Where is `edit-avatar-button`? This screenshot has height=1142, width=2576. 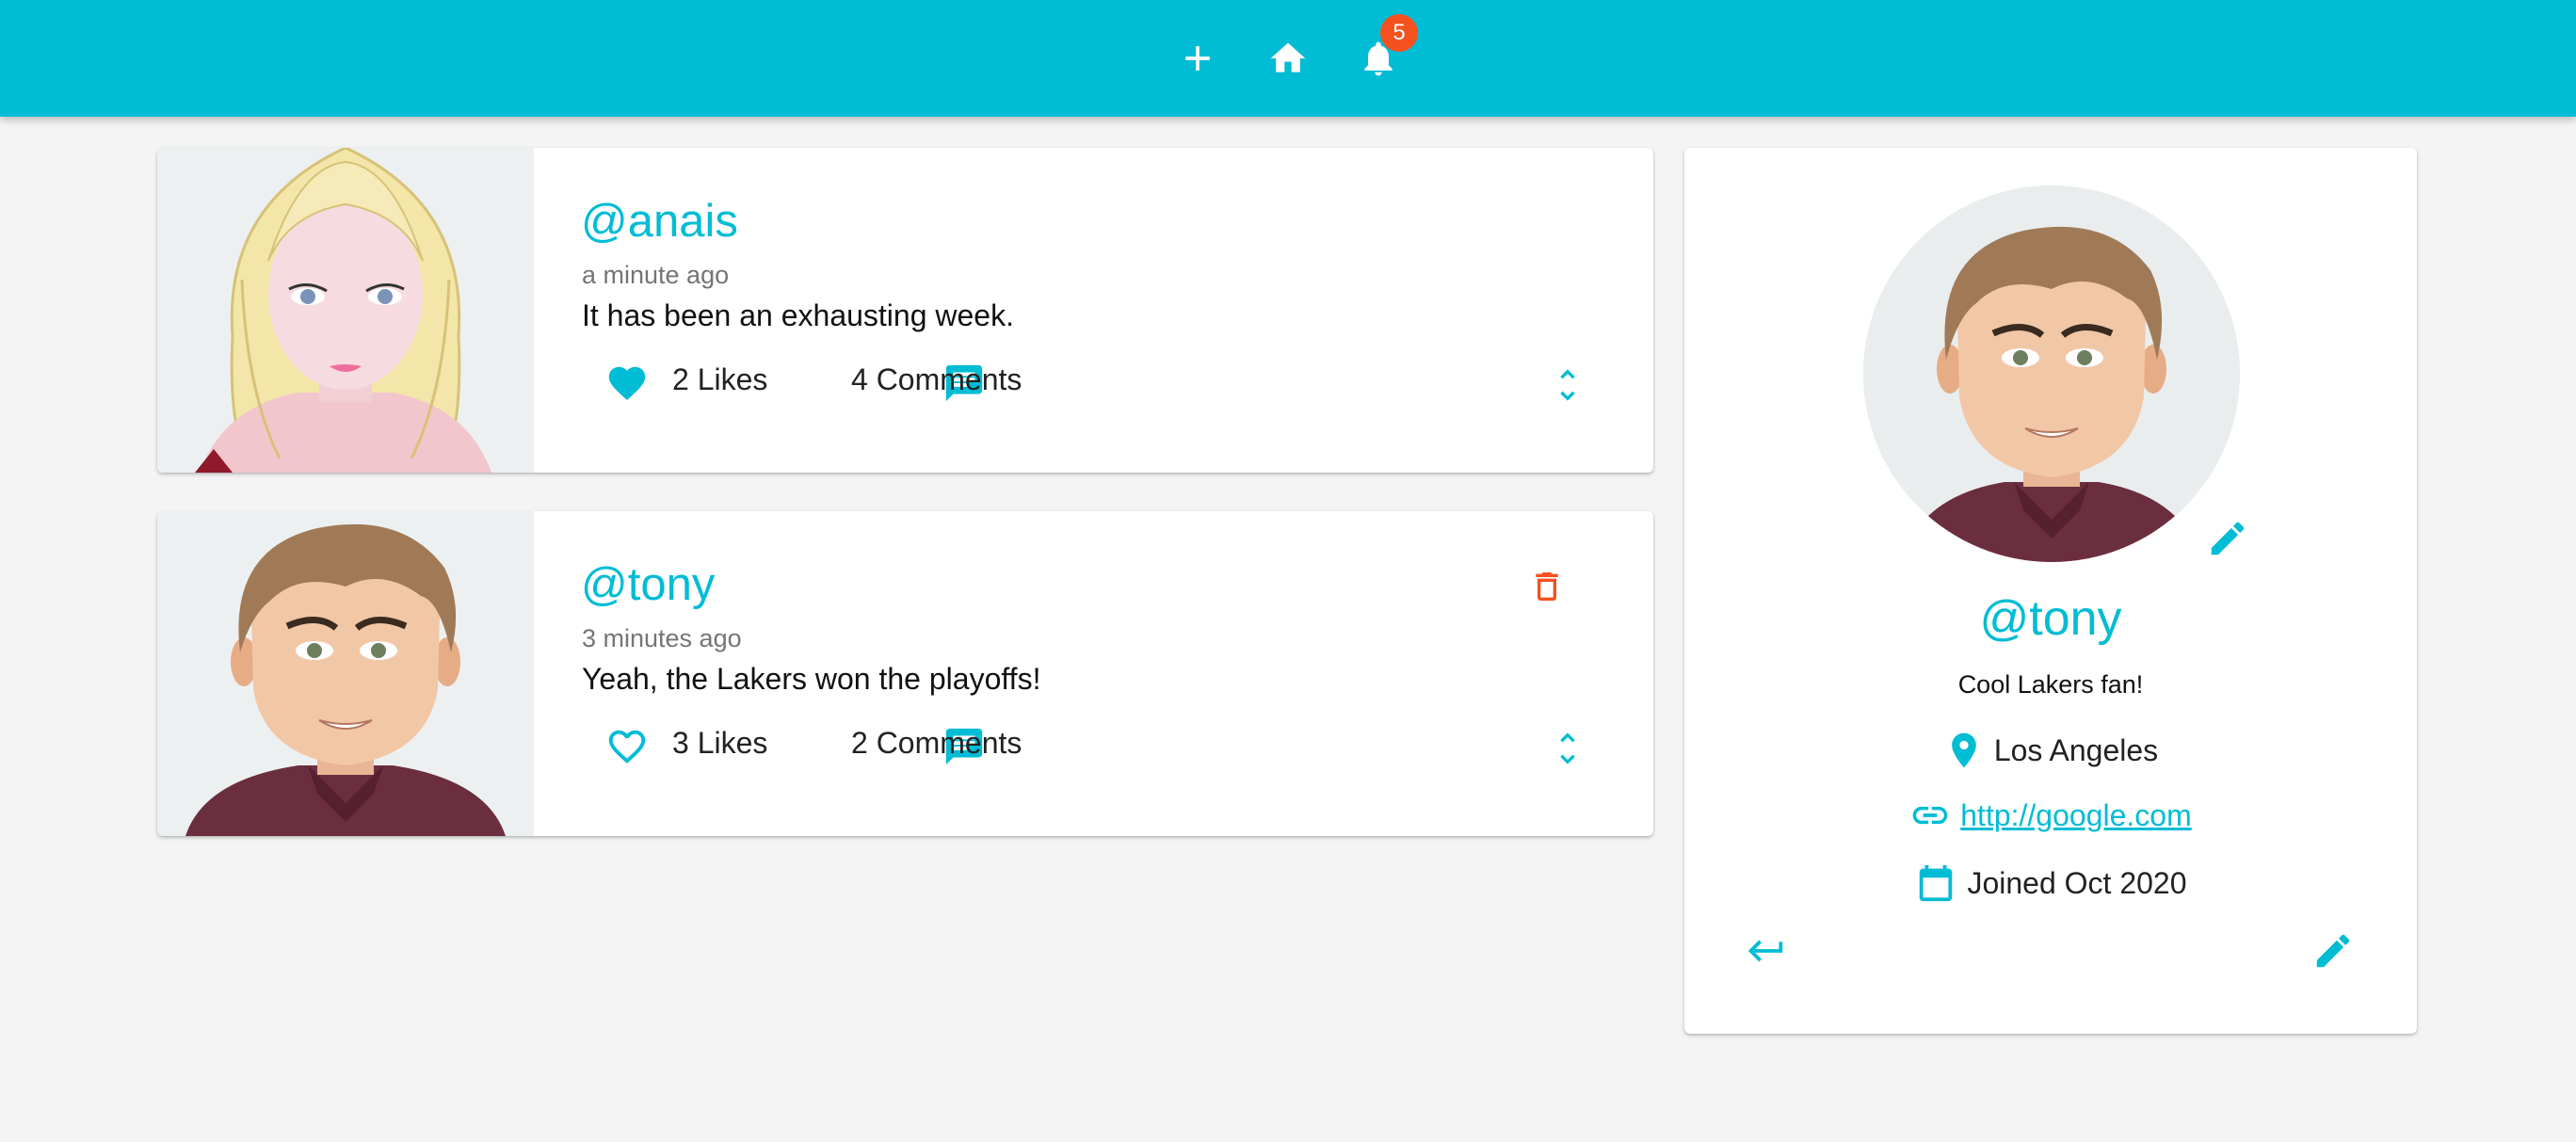
edit-avatar-button is located at coordinates (2227, 539).